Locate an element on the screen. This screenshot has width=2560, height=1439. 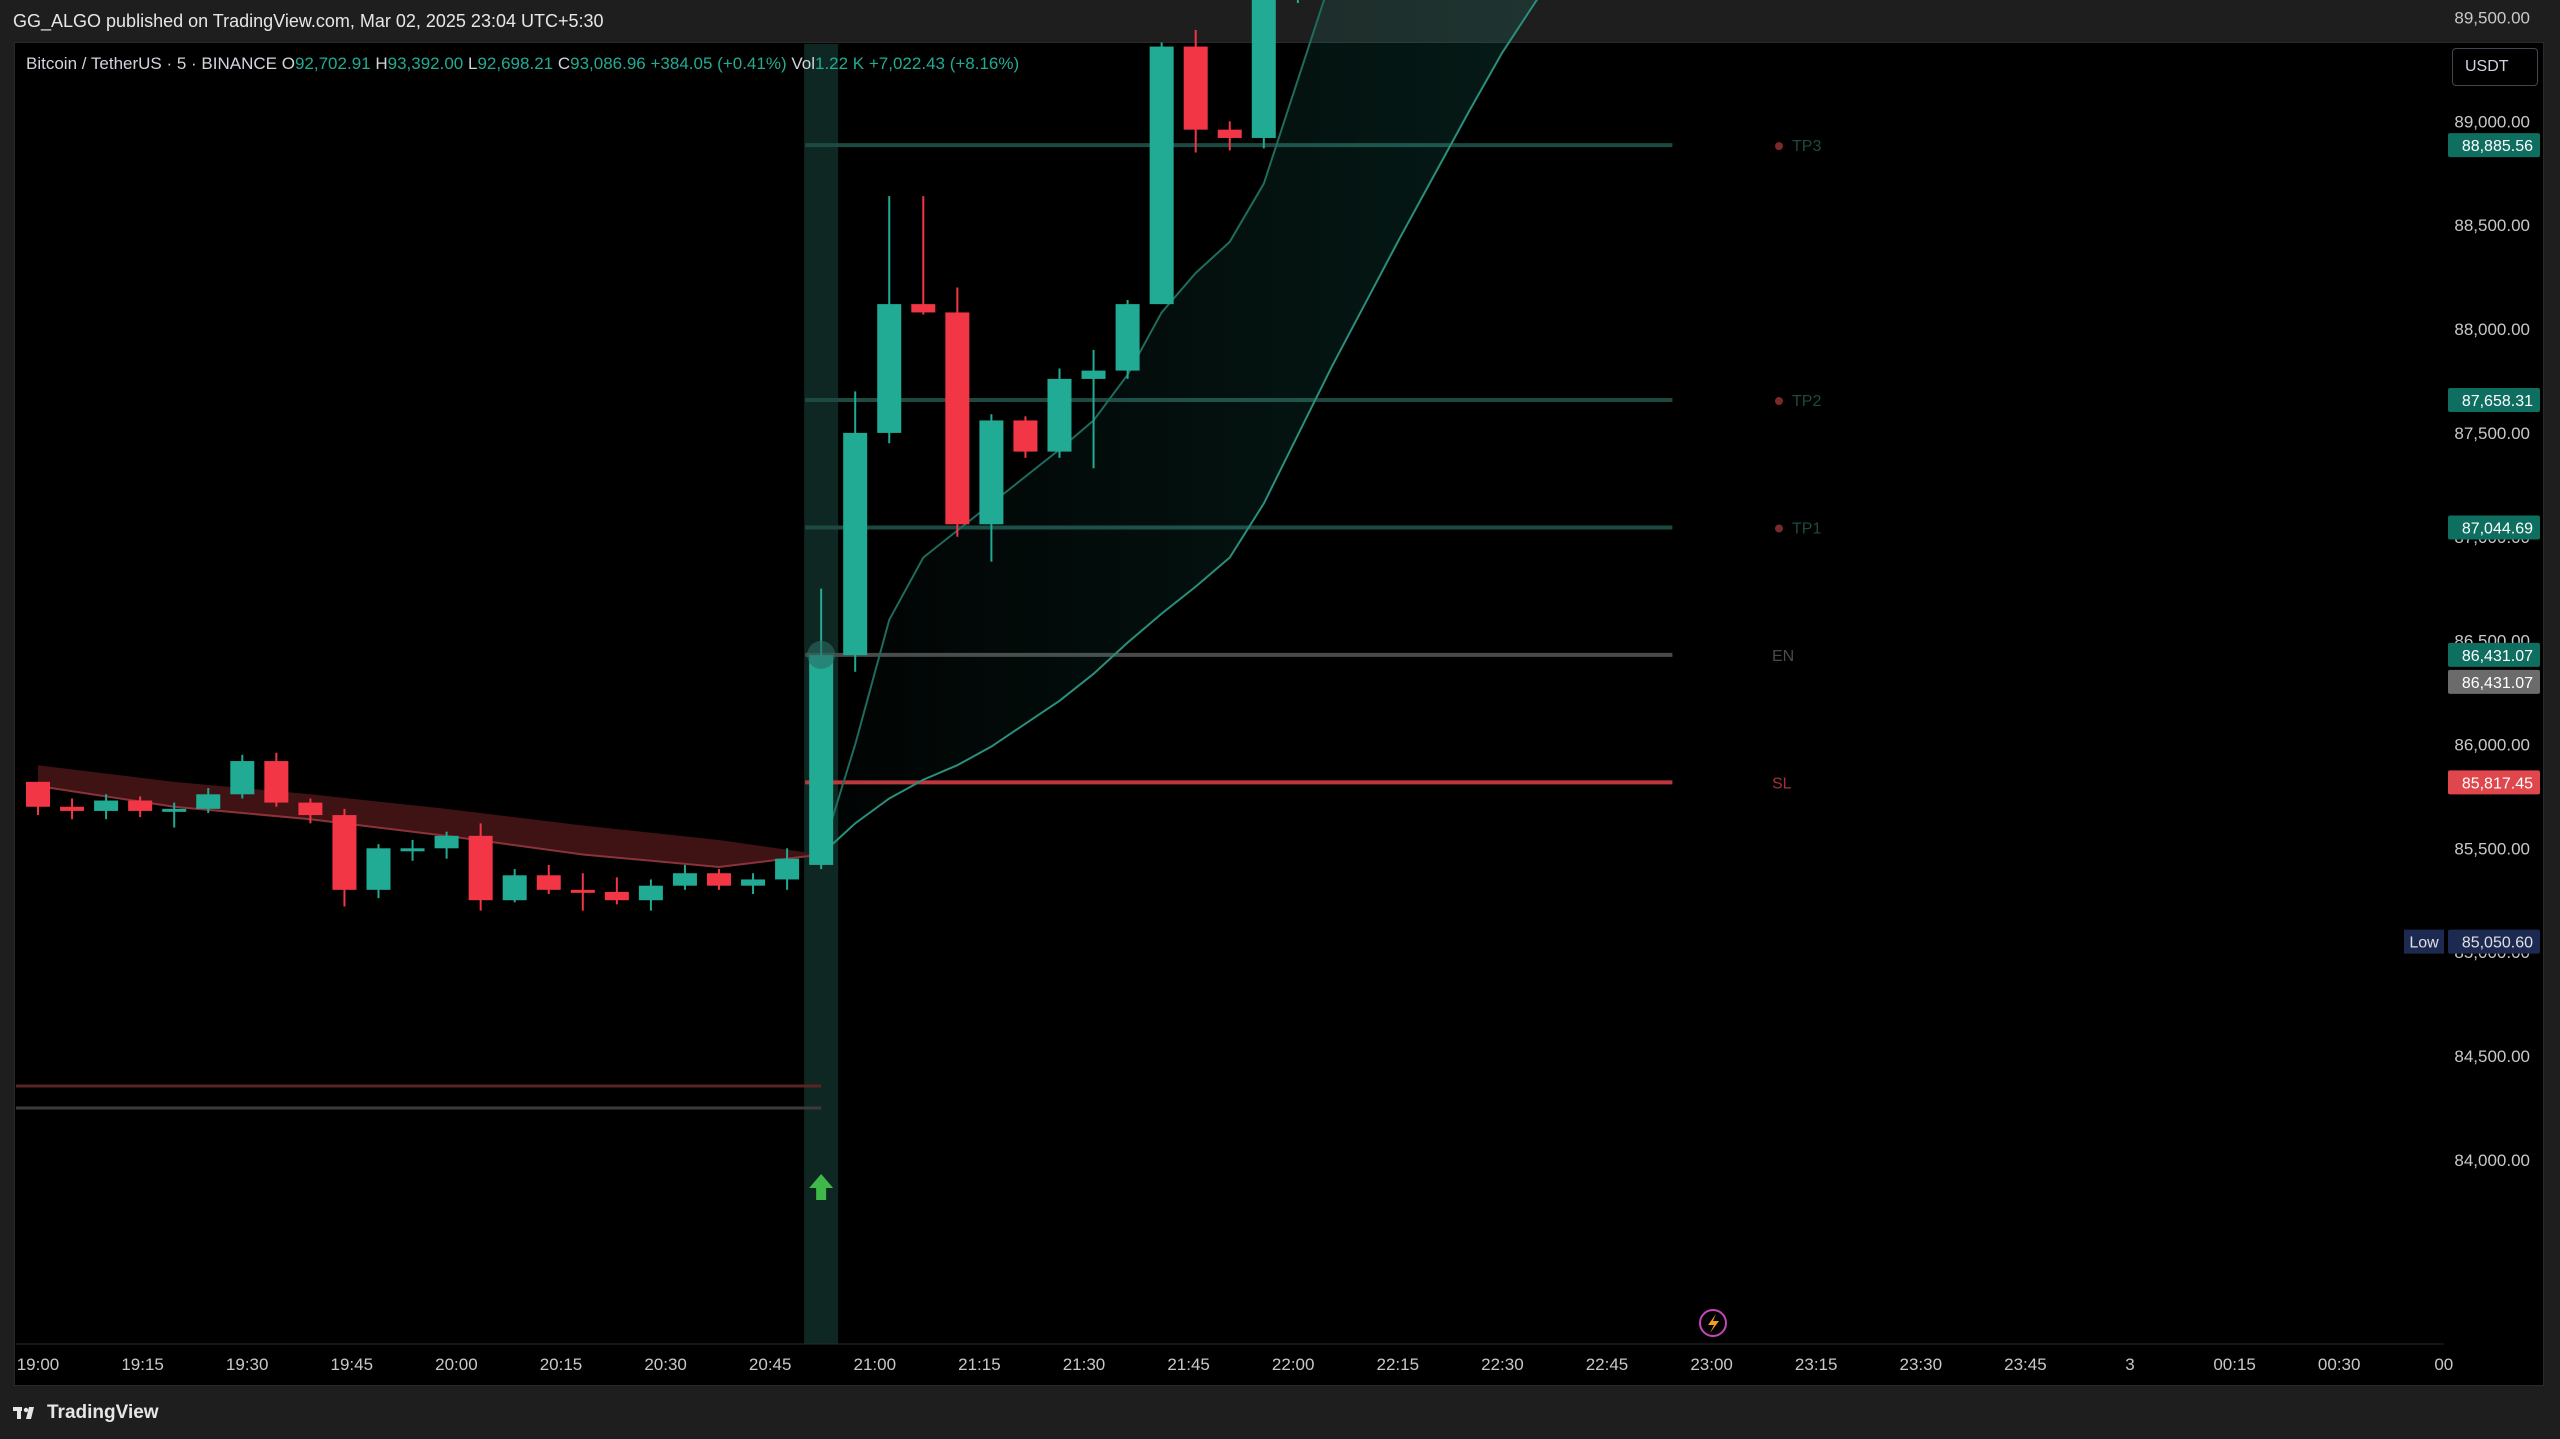
time-axis-label: 22:00 is located at coordinates (1293, 1364).